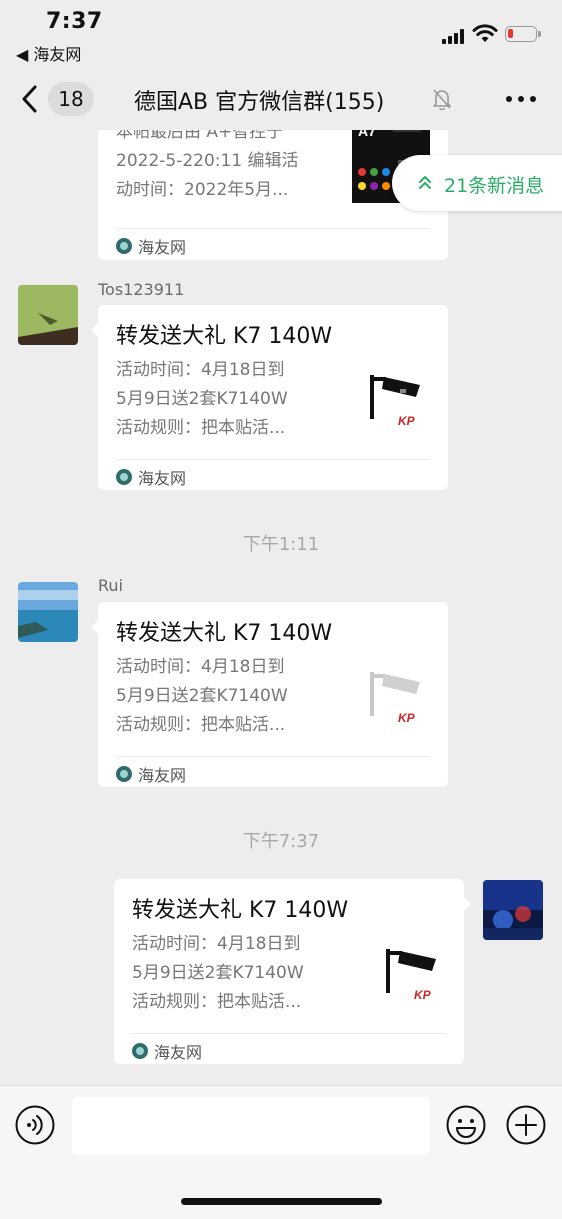 The image size is (562, 1219). Describe the element at coordinates (207, 161) in the screenshot. I see `desc-line: 2022-5-220:11 编辑活` at that location.